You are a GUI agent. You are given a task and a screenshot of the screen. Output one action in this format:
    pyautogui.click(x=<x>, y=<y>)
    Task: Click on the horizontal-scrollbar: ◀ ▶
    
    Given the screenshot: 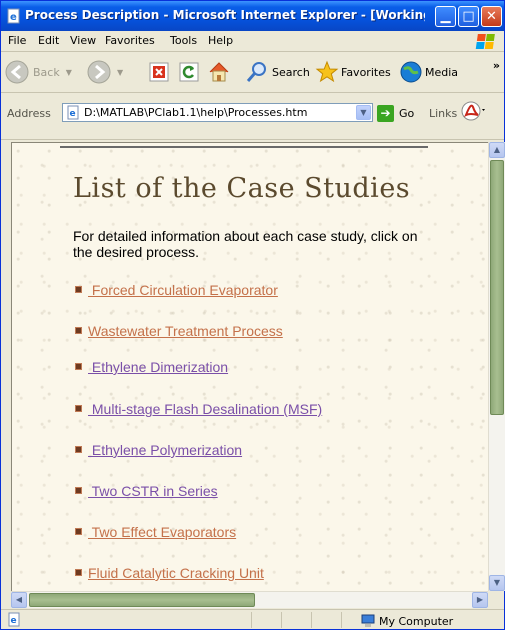 What is the action you would take?
    pyautogui.click(x=249, y=599)
    